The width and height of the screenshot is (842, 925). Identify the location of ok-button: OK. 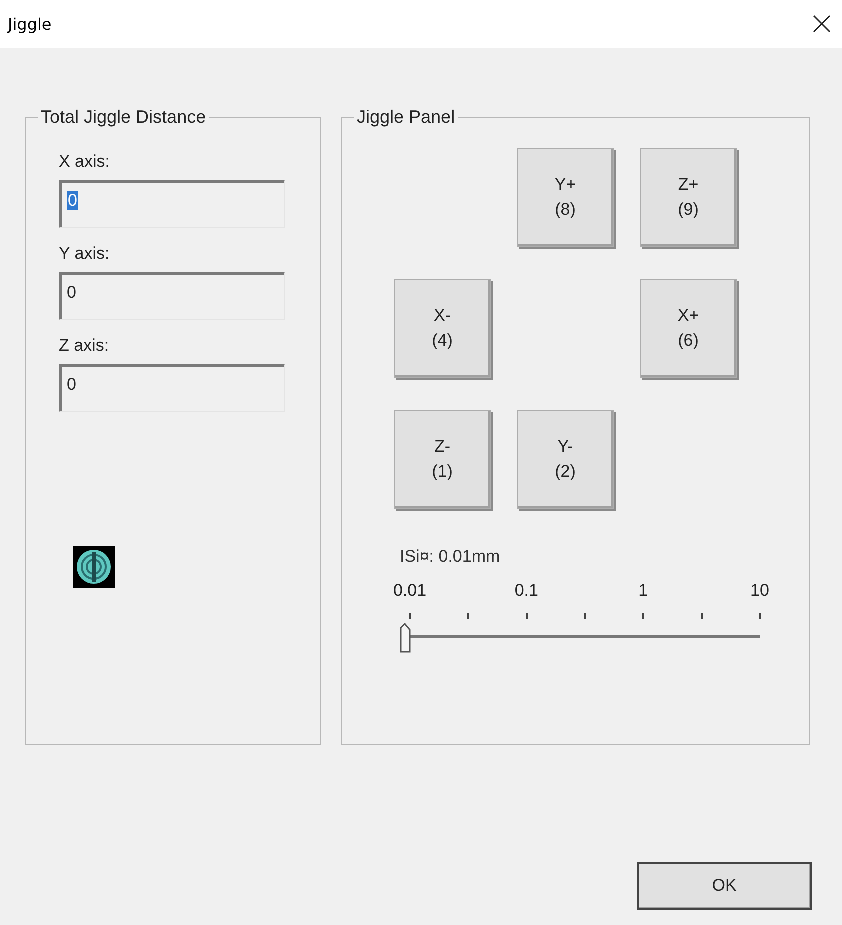
(724, 886).